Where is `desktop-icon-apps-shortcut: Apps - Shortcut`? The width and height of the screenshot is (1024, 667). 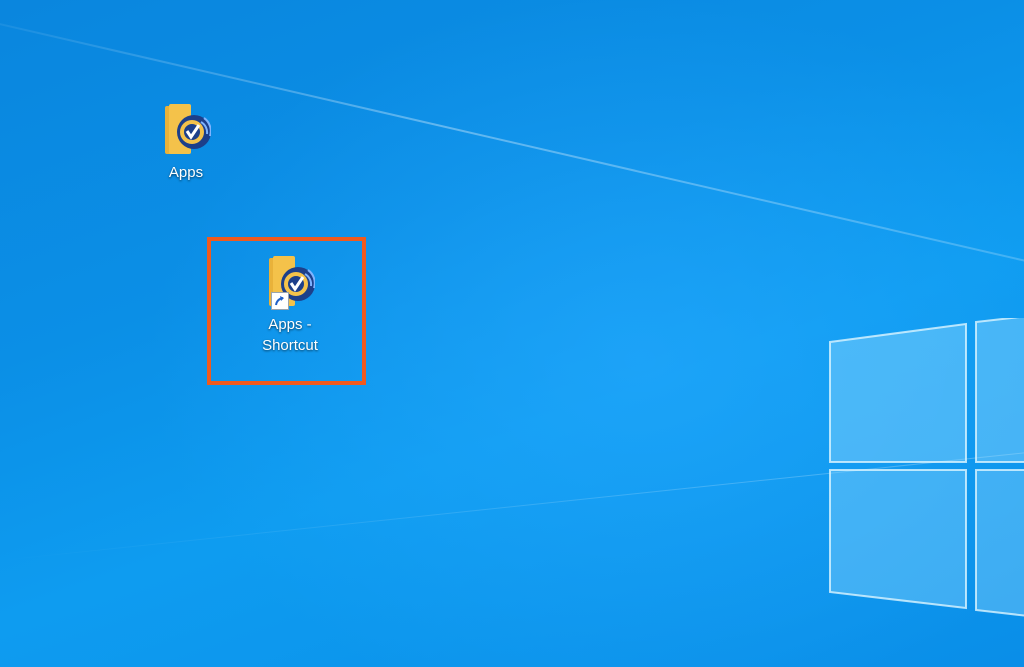
desktop-icon-apps-shortcut: Apps - Shortcut is located at coordinates (290, 304).